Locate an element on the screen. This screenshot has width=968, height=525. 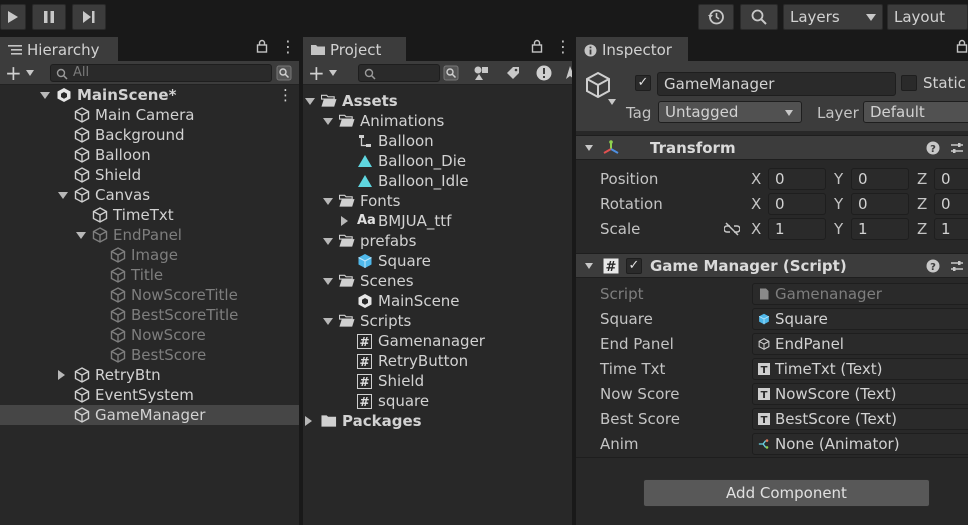
project-row: MainScene is located at coordinates (437, 301).